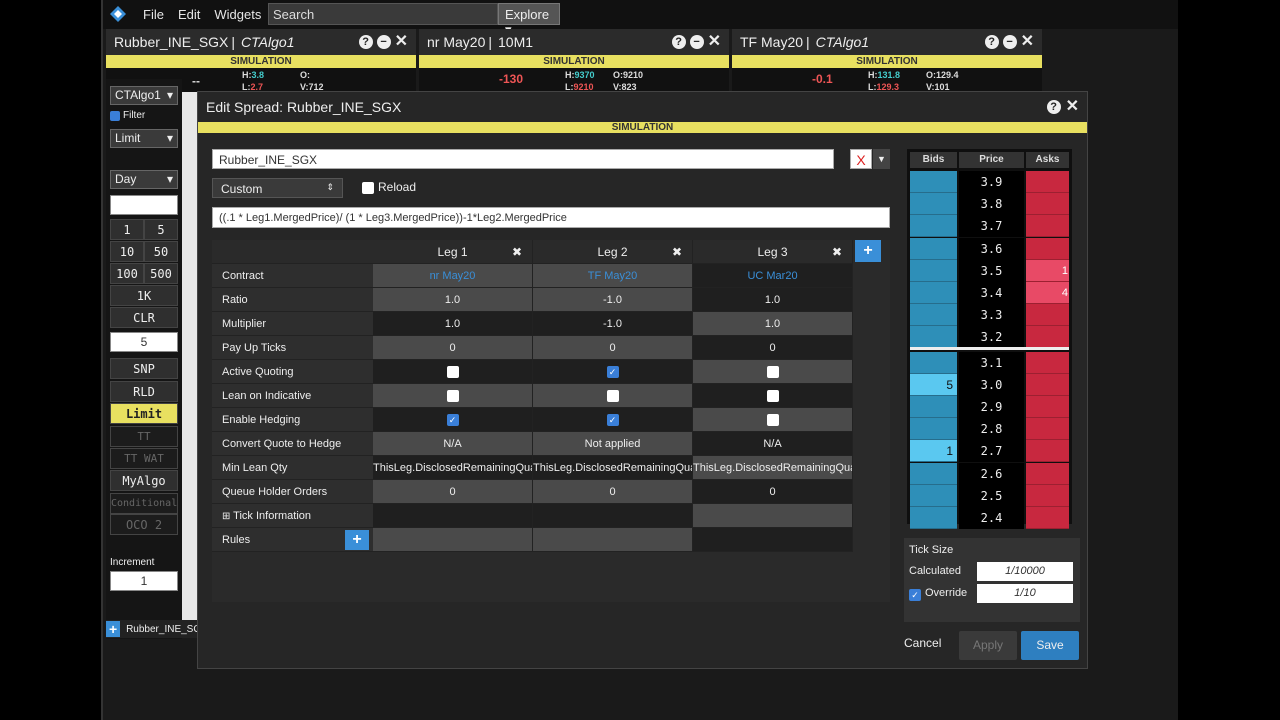 Image resolution: width=1280 pixels, height=720 pixels. Describe the element at coordinates (677, 251) in the screenshot. I see `remove-leg-2-icon: ✖` at that location.